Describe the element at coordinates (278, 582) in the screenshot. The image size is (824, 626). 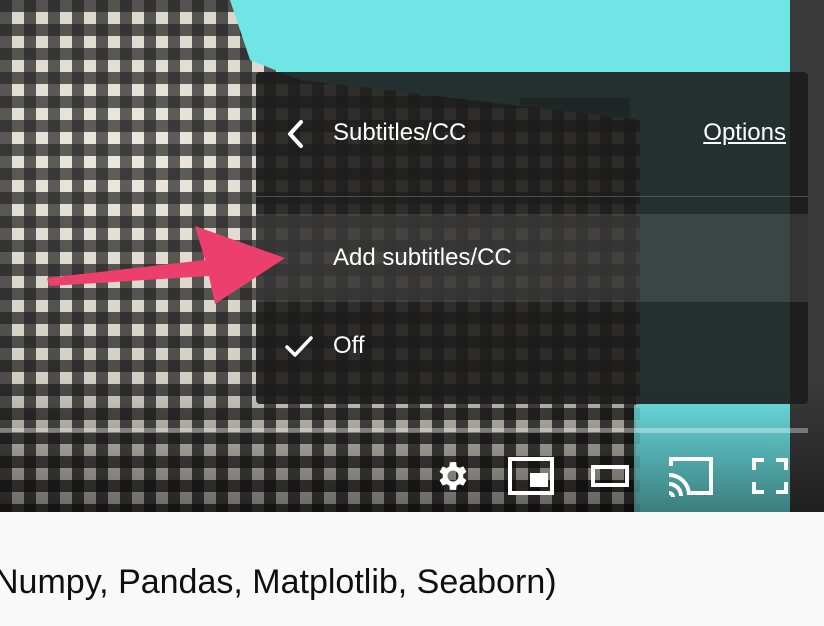
I see `video-title: Numpy, Pandas, Matplotlib, Seaborn)` at that location.